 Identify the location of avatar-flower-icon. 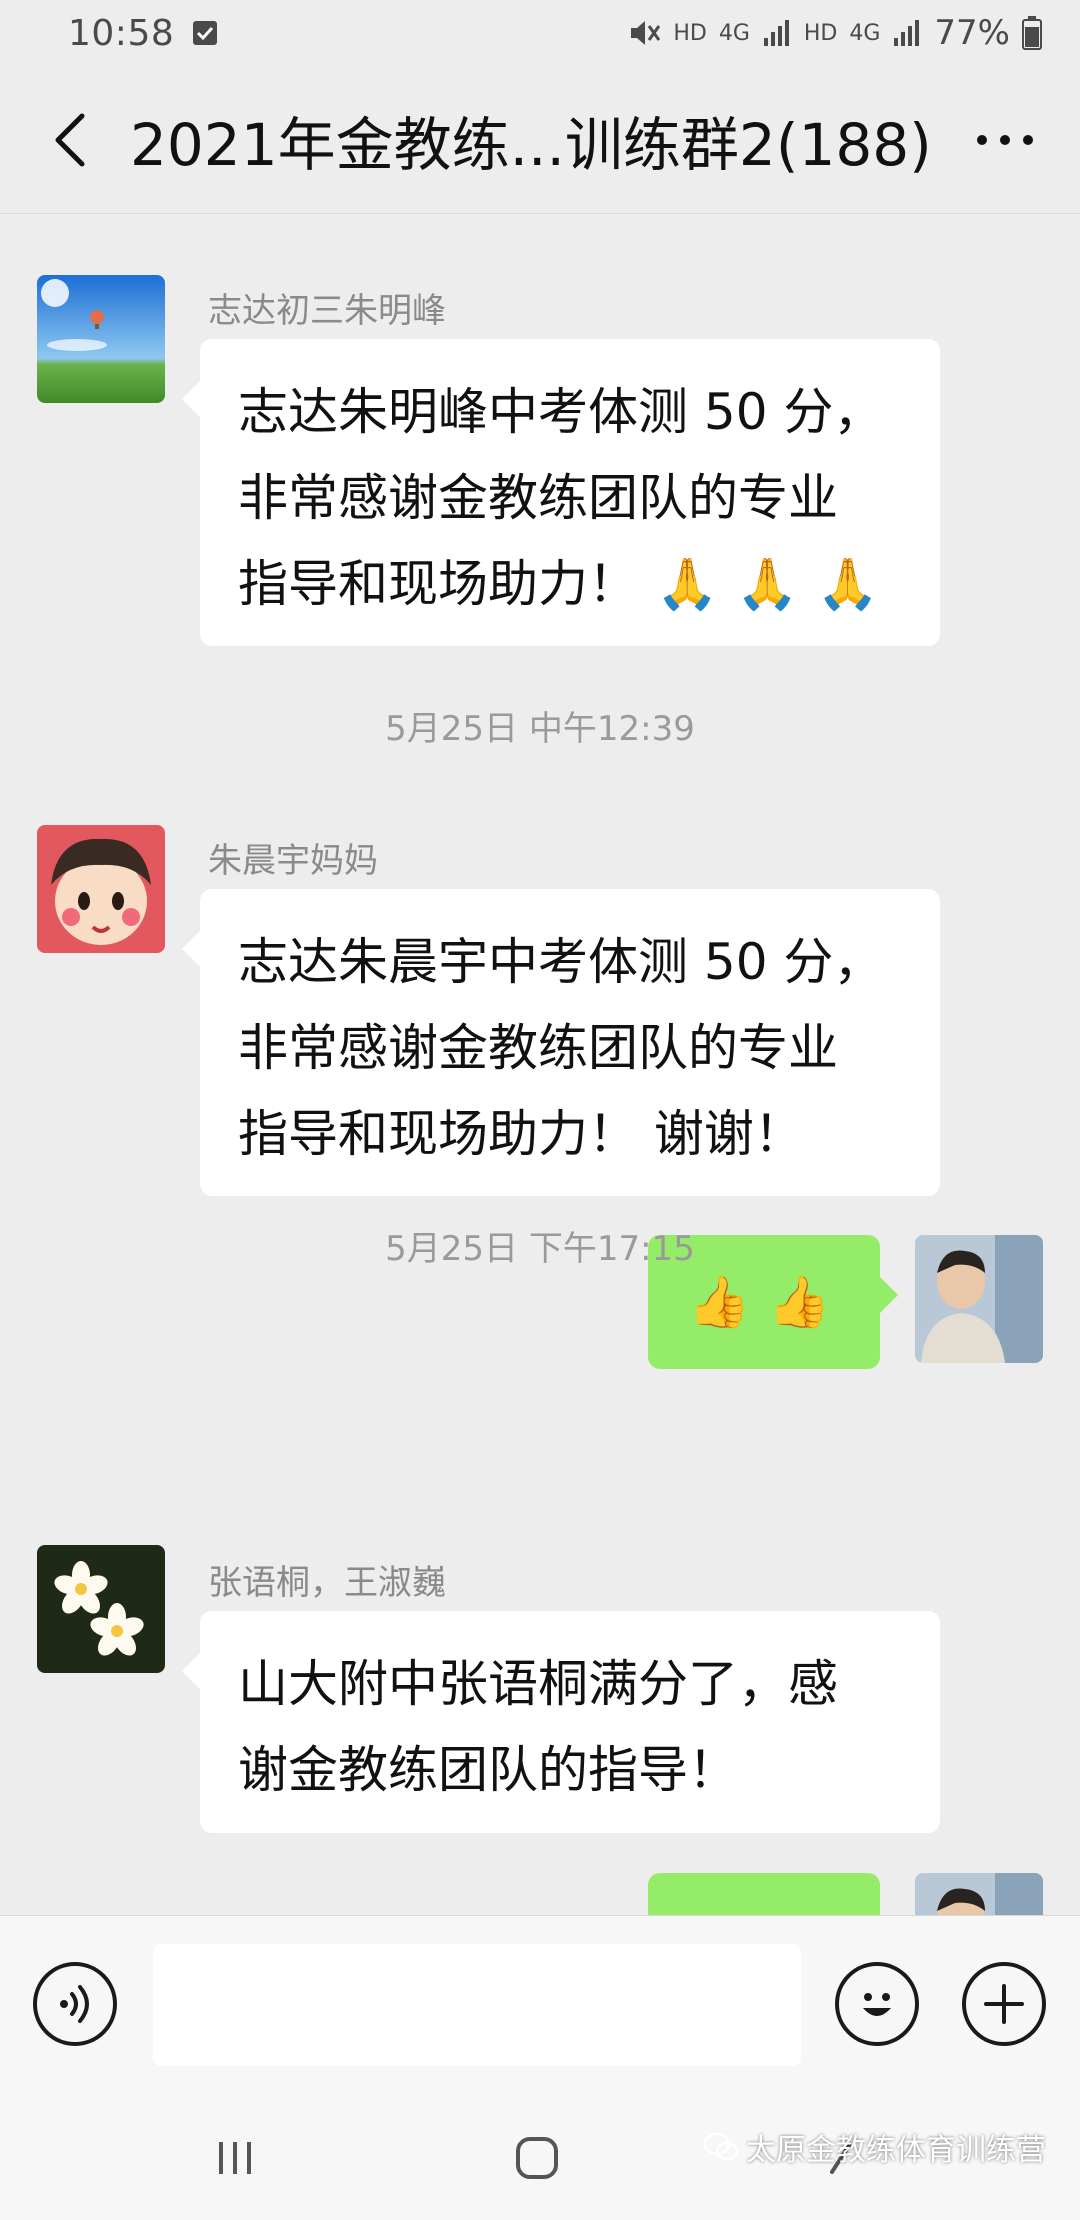
(101, 1609).